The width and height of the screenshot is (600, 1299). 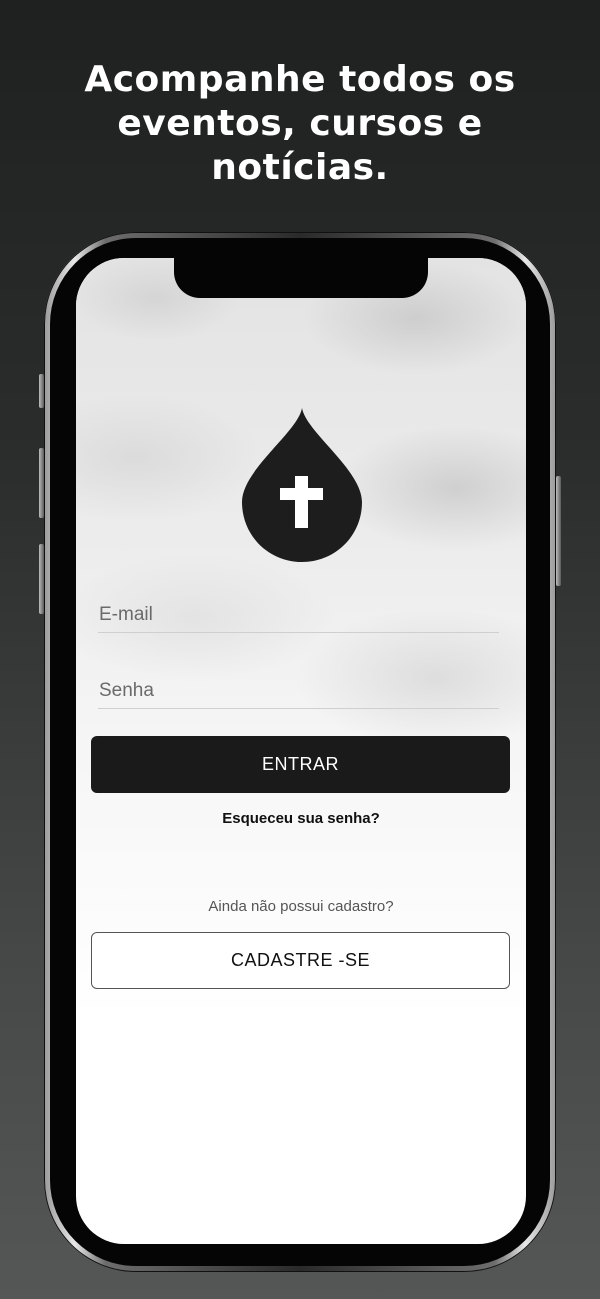 I want to click on no-account-text: Ainda não possui cadastro?, so click(x=301, y=906).